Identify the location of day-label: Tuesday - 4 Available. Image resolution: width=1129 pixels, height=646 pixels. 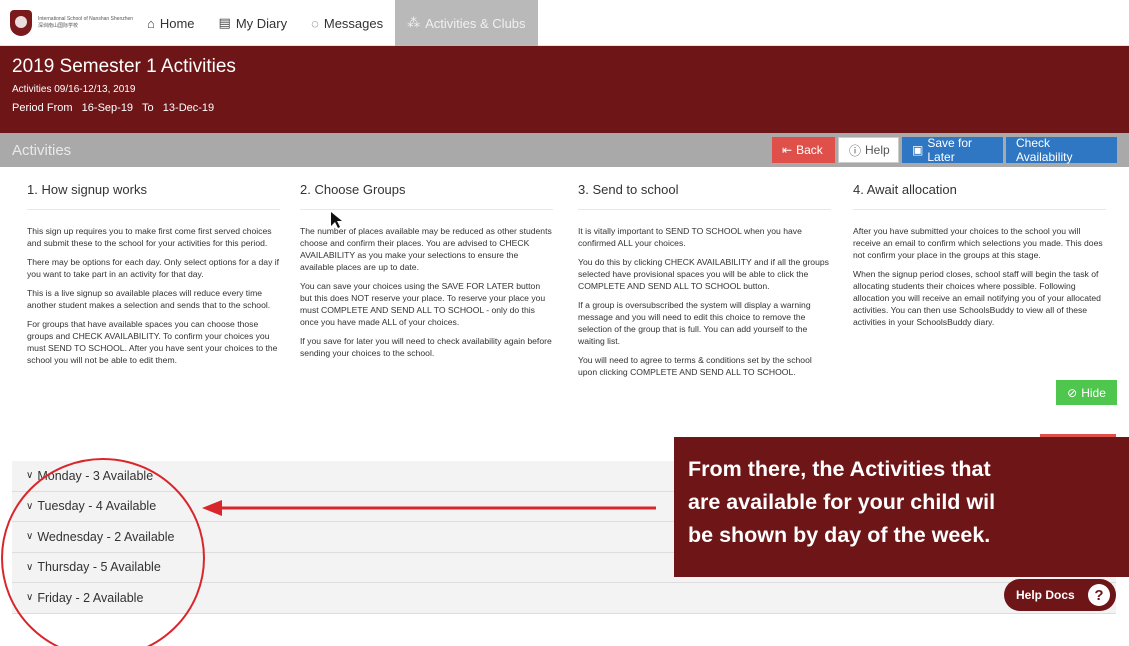
(97, 506).